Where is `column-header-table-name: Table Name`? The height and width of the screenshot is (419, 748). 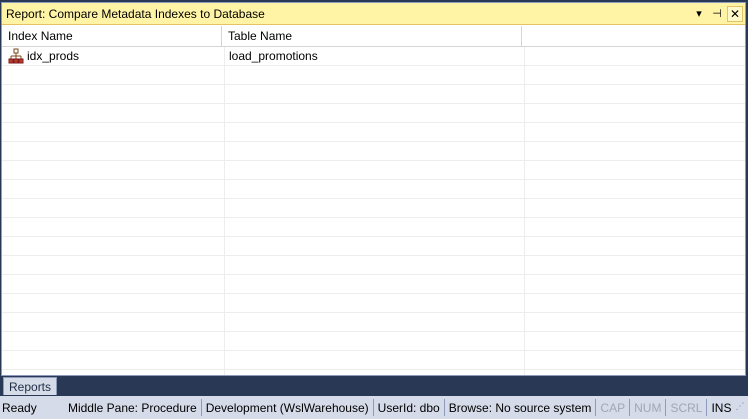 column-header-table-name: Table Name is located at coordinates (372, 36).